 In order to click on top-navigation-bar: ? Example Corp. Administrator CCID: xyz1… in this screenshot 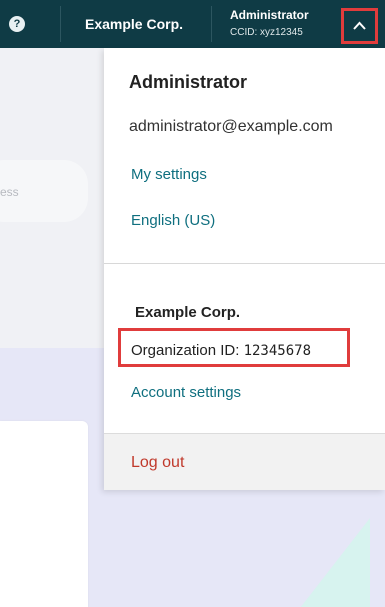, I will do `click(192, 24)`.